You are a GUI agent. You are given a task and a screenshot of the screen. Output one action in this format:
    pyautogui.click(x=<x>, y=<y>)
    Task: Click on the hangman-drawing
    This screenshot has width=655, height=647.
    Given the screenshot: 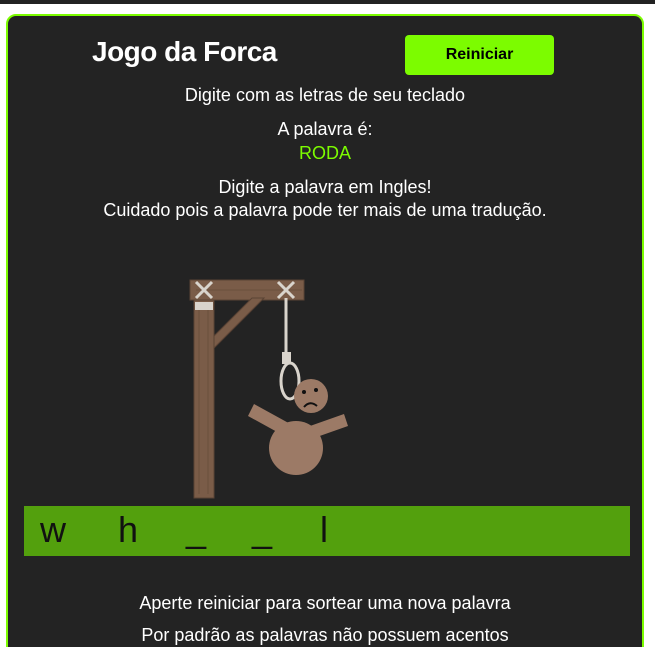 What is the action you would take?
    pyautogui.click(x=268, y=389)
    